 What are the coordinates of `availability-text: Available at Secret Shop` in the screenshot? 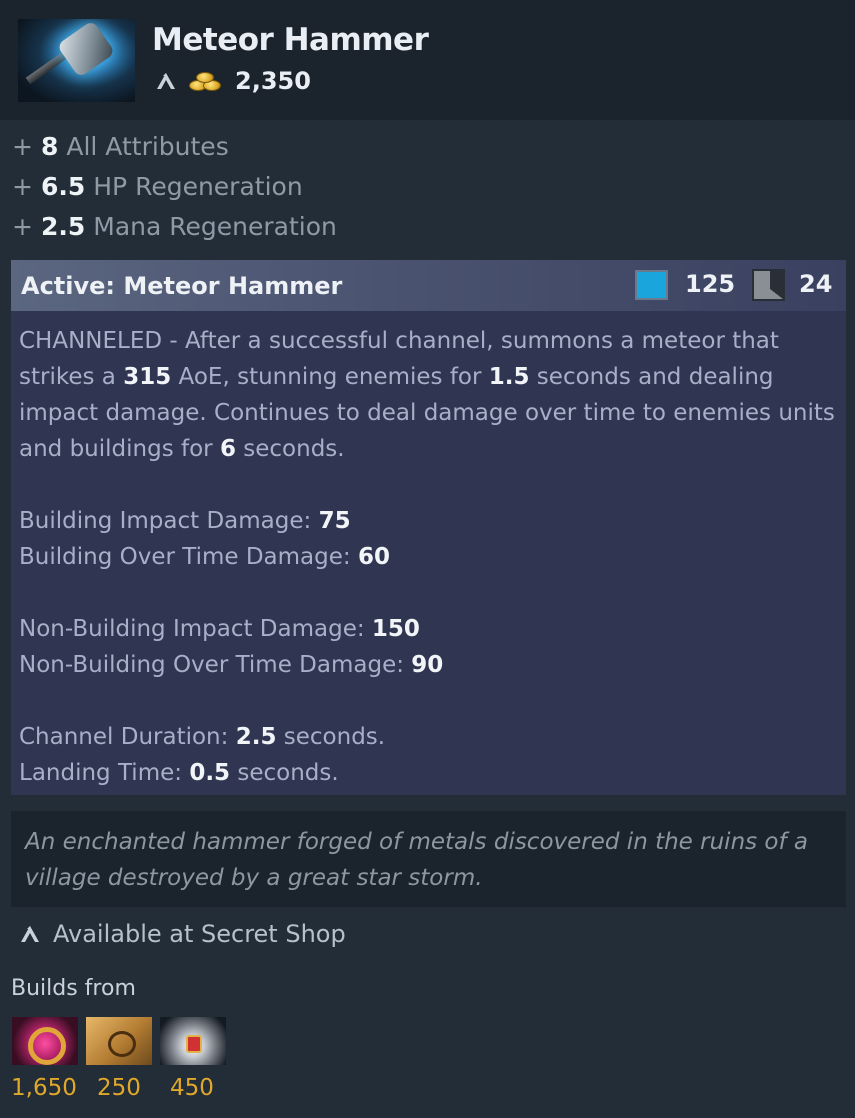 It's located at (199, 934).